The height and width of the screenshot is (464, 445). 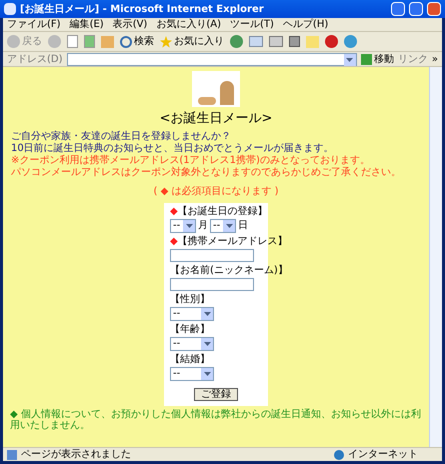 What do you see at coordinates (166, 42) in the screenshot?
I see `star-icon` at bounding box center [166, 42].